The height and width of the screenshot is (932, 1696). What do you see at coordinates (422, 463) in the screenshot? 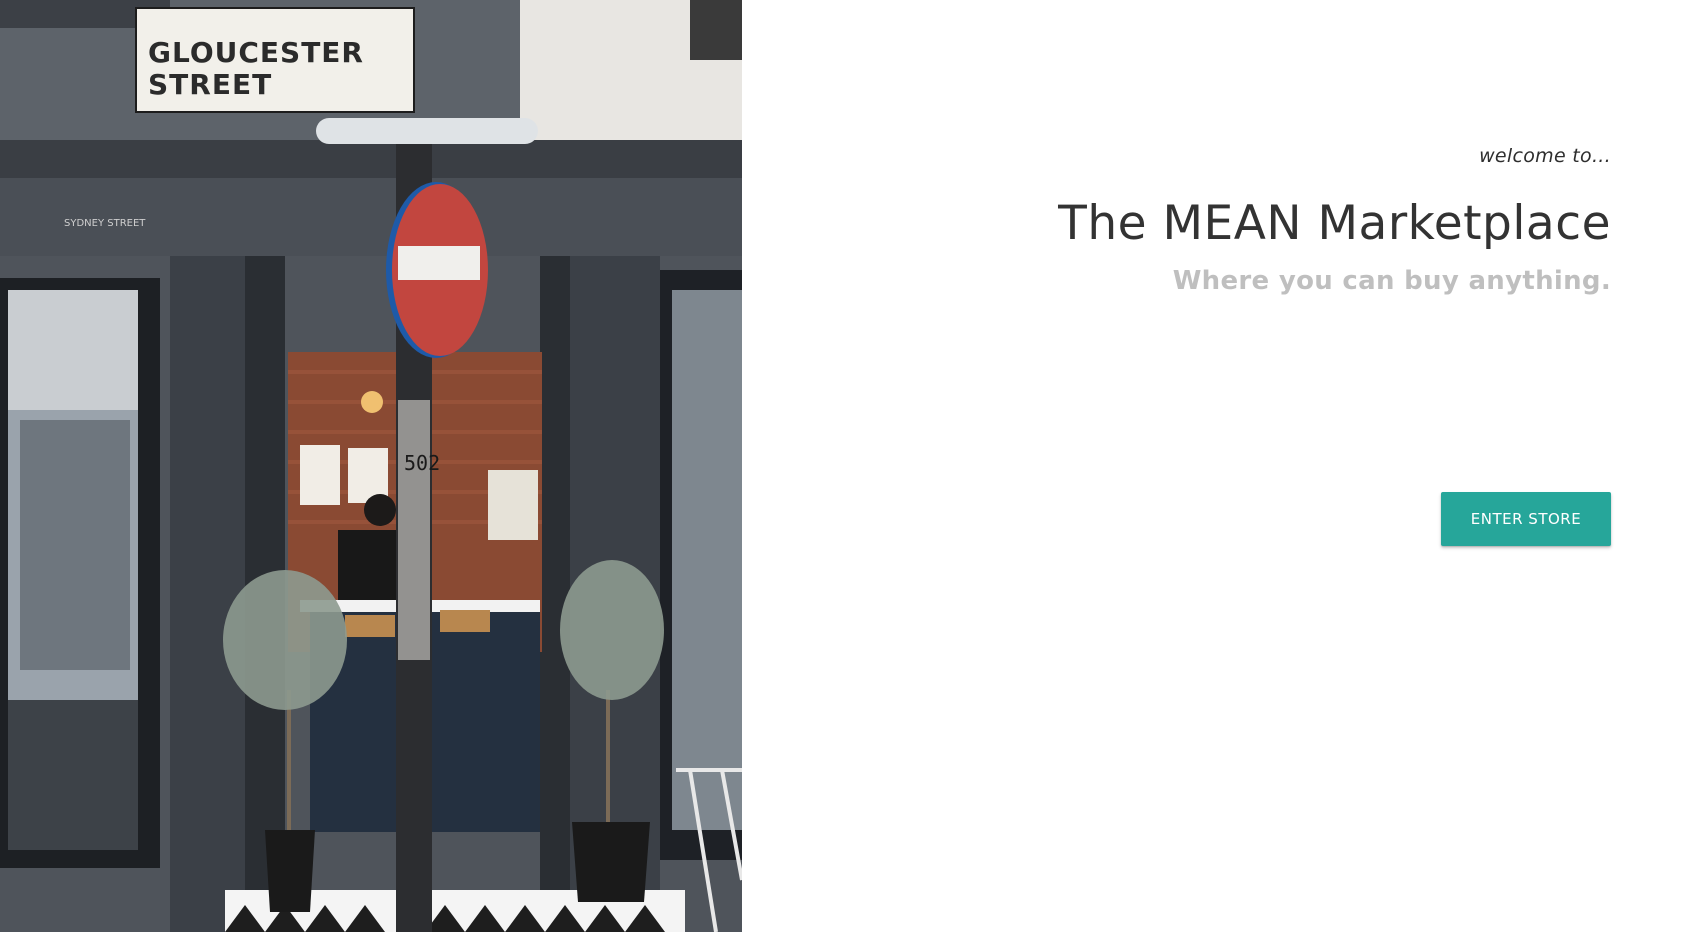
I see `pole-number: 502` at bounding box center [422, 463].